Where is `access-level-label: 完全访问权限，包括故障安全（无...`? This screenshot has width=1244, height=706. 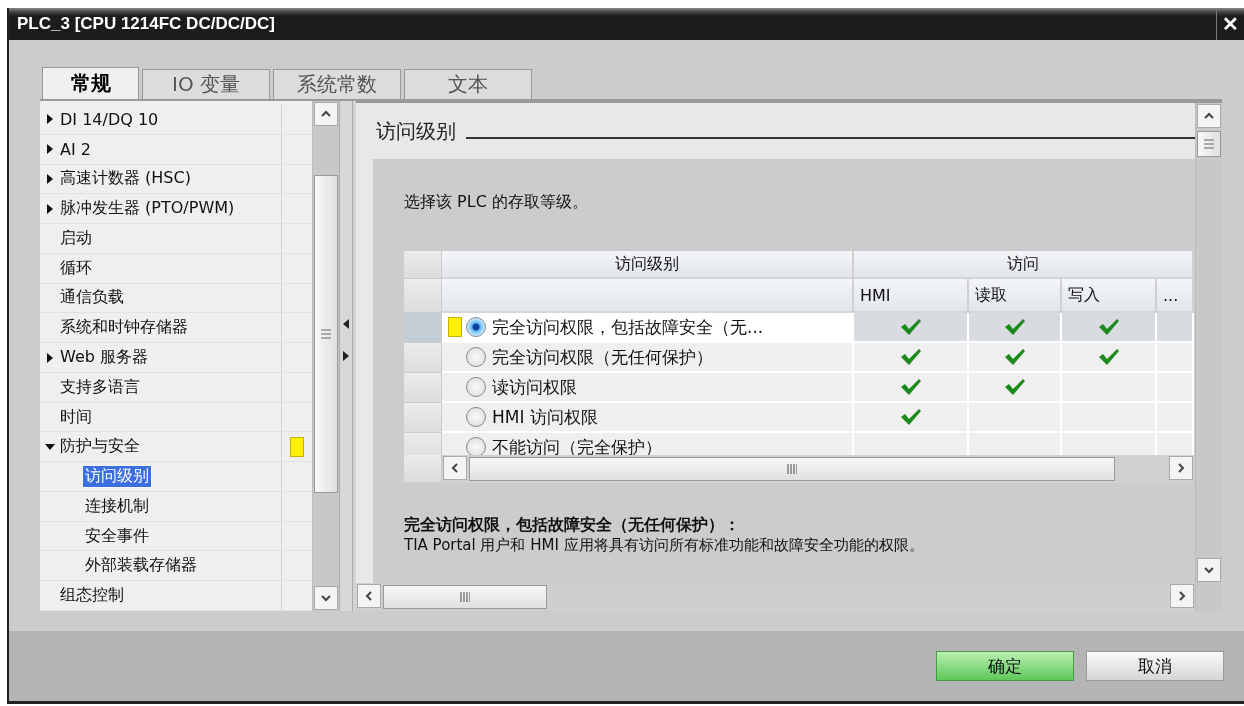 access-level-label: 完全访问权限，包括故障安全（无... is located at coordinates (628, 327).